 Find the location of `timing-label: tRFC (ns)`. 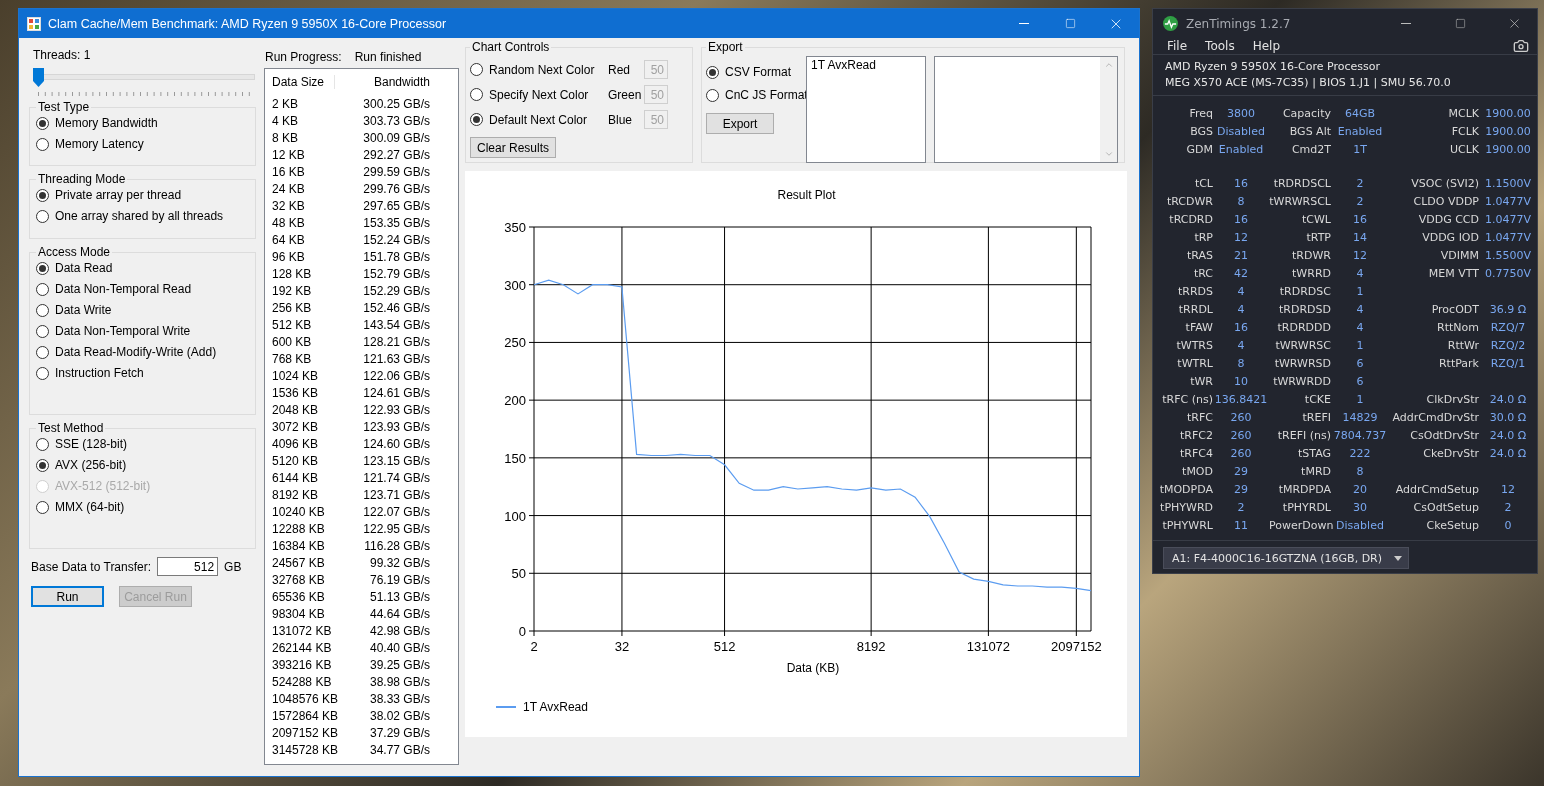

timing-label: tRFC (ns) is located at coordinates (1187, 399).